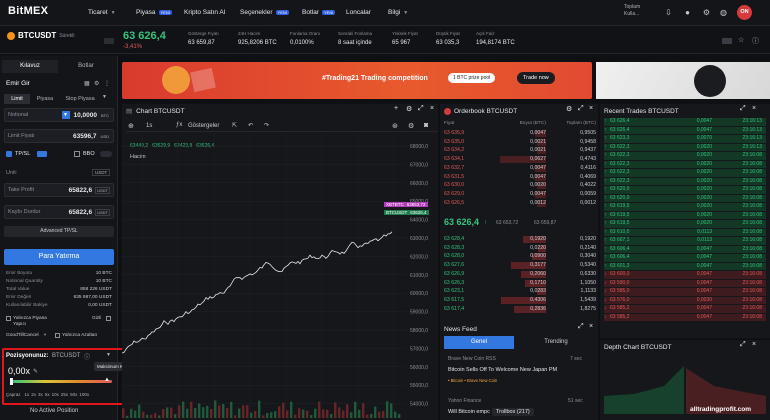 The height and width of the screenshot is (420, 770). I want to click on orderbook-bid-row: 63 628,3 0,0220 0,2140, so click(520, 248).